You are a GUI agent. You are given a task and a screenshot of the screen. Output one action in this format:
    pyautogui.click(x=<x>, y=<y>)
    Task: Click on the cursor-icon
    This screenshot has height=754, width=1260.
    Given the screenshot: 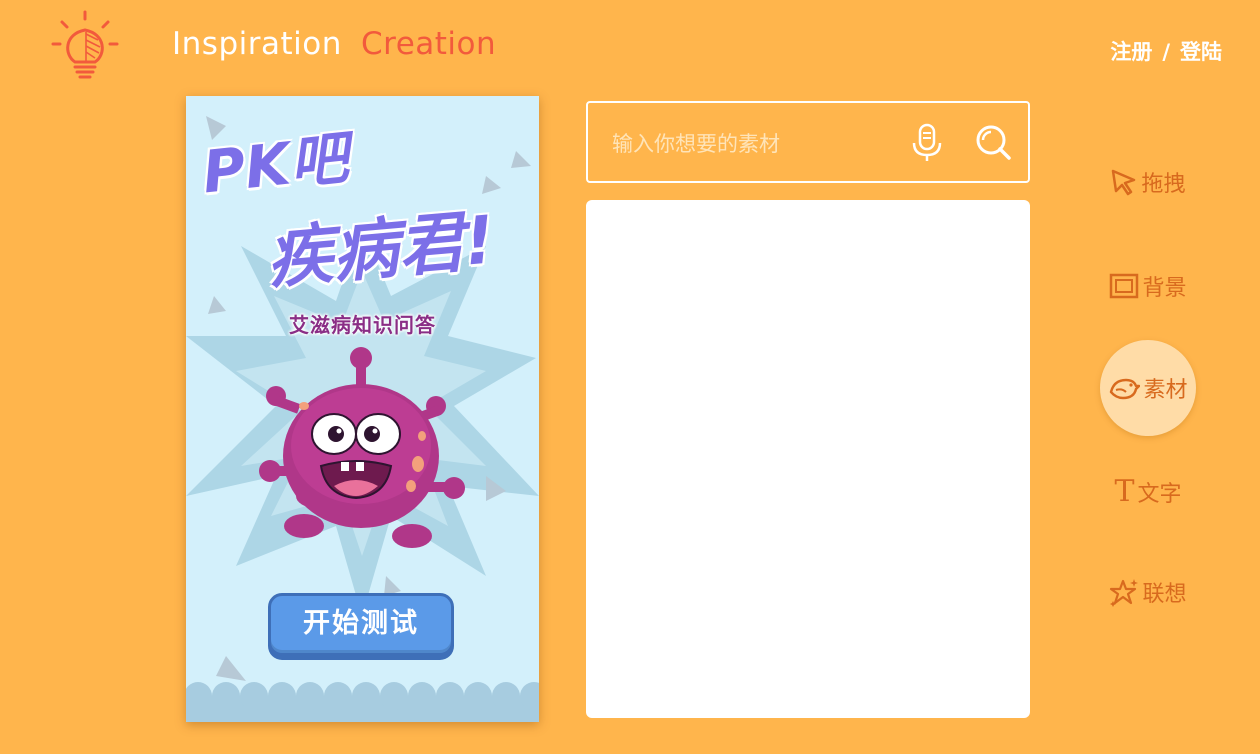 What is the action you would take?
    pyautogui.click(x=1124, y=182)
    